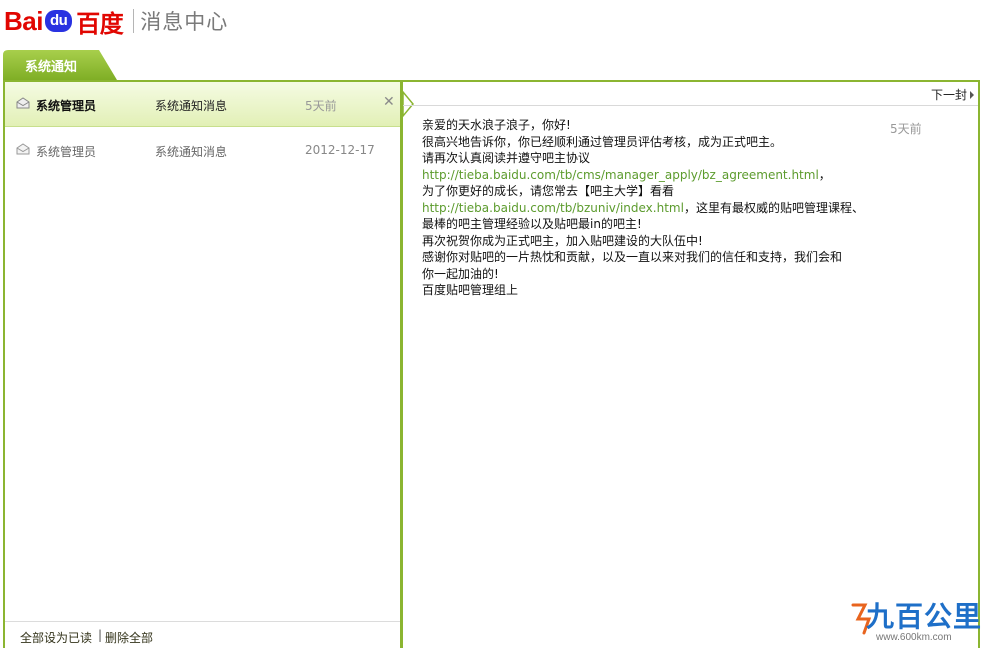  I want to click on header: Bai du 百度 消息中心, so click(493, 24).